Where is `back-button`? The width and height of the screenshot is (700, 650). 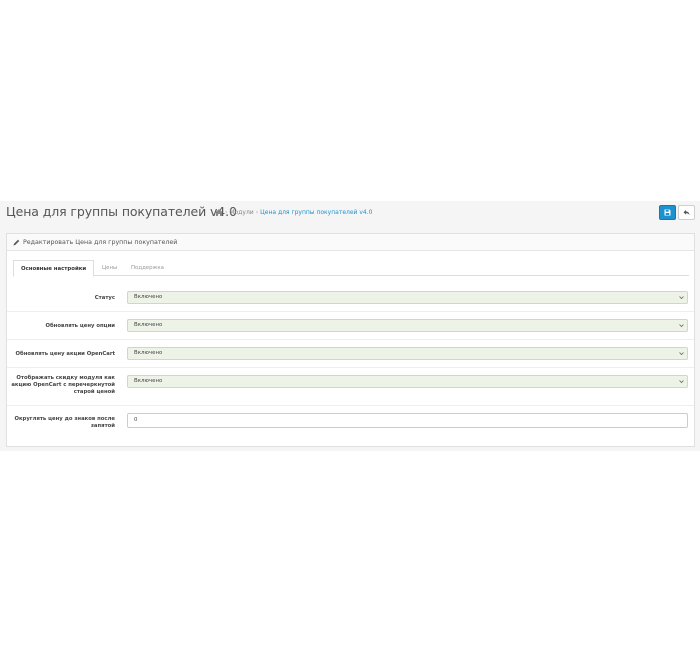 back-button is located at coordinates (686, 212).